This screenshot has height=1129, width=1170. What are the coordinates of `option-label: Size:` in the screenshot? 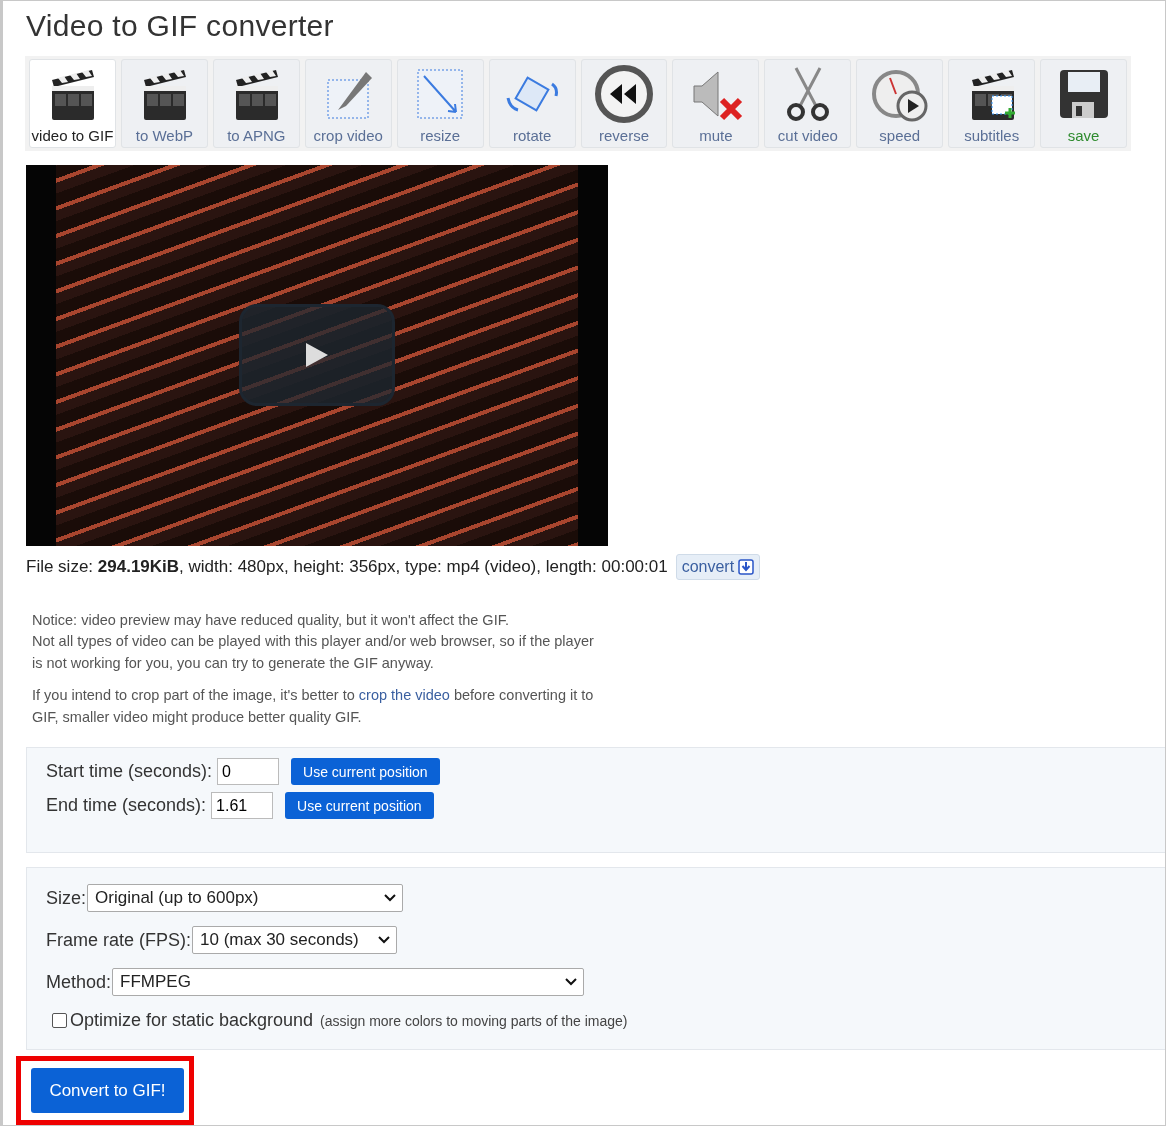 It's located at (66, 898).